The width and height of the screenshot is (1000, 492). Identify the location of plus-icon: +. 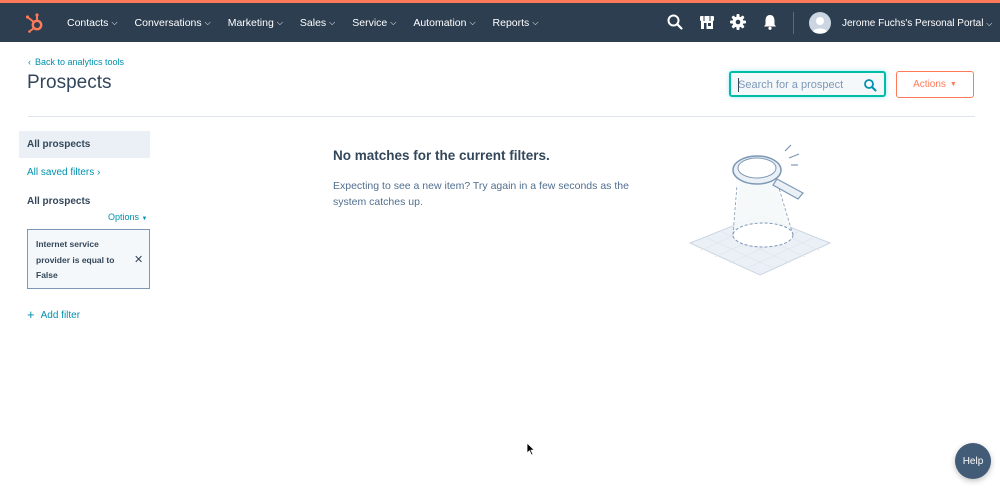
(31, 314).